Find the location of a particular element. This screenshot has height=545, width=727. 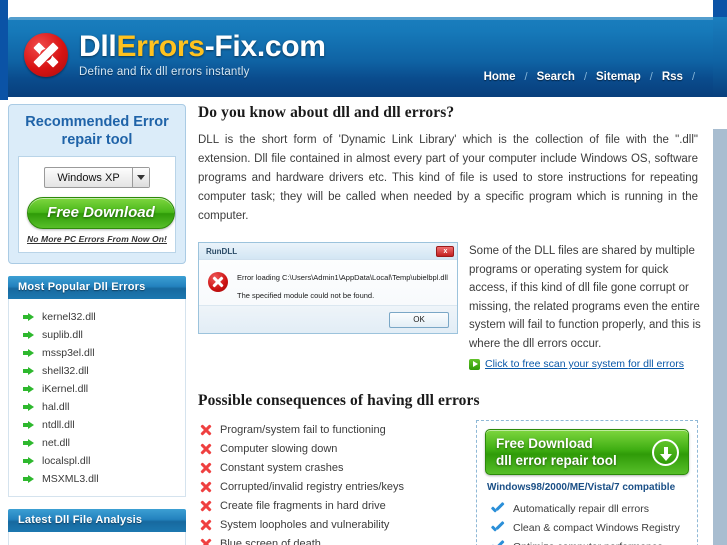

promo-download-button: Free Download dll error repair tool is located at coordinates (587, 452).